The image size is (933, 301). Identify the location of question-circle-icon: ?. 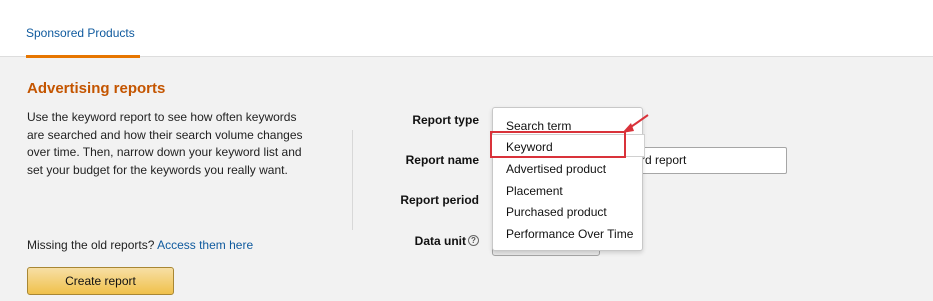
(473, 240).